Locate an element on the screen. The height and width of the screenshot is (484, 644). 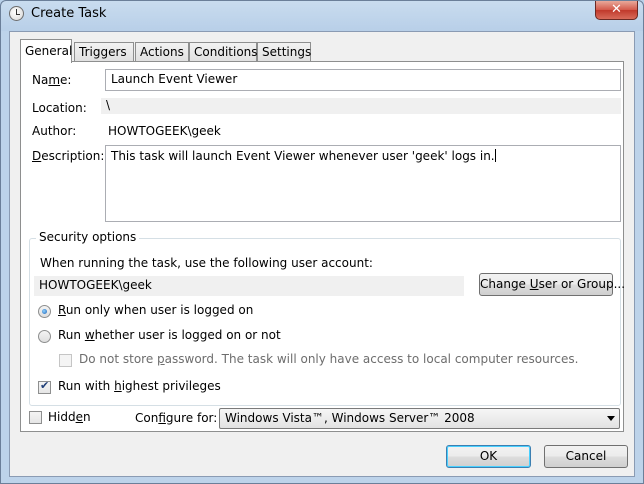
run-only-logged-on-label: Run only when user is logged on is located at coordinates (155, 310).